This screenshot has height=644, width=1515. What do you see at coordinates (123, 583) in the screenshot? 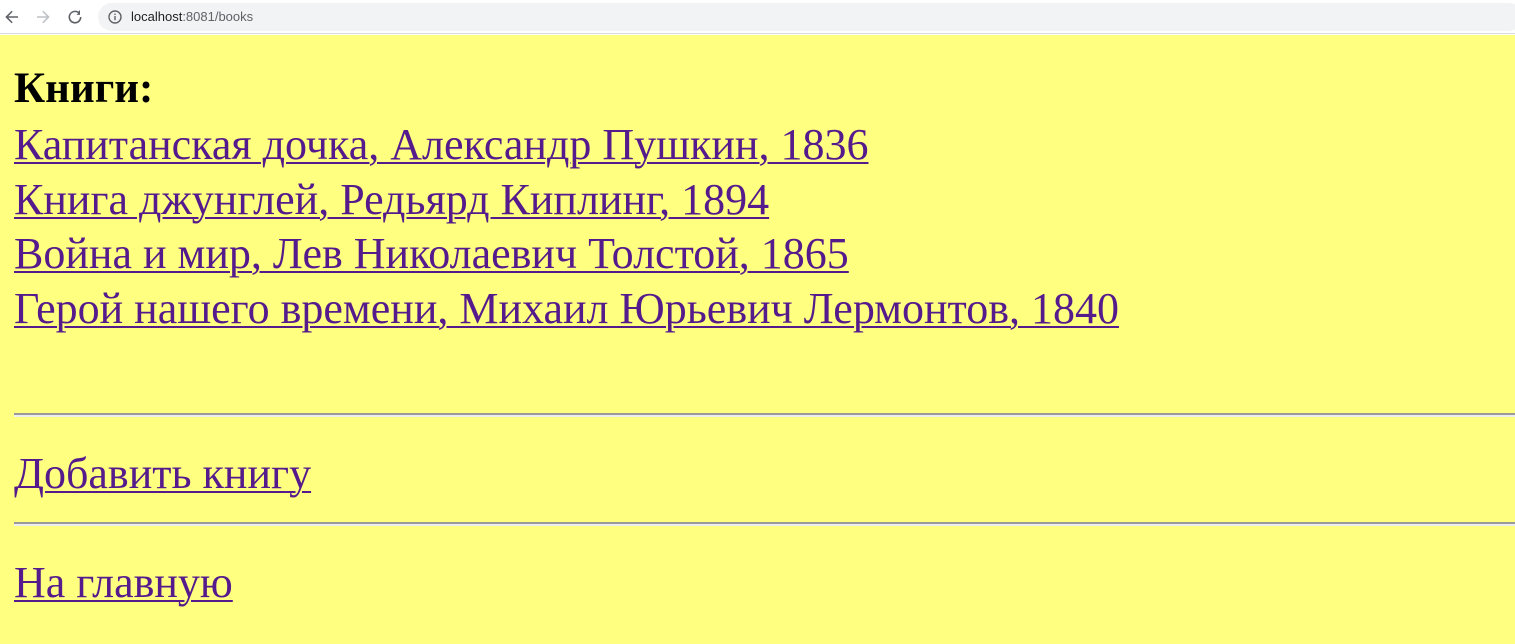
I see `home-link: На главную` at bounding box center [123, 583].